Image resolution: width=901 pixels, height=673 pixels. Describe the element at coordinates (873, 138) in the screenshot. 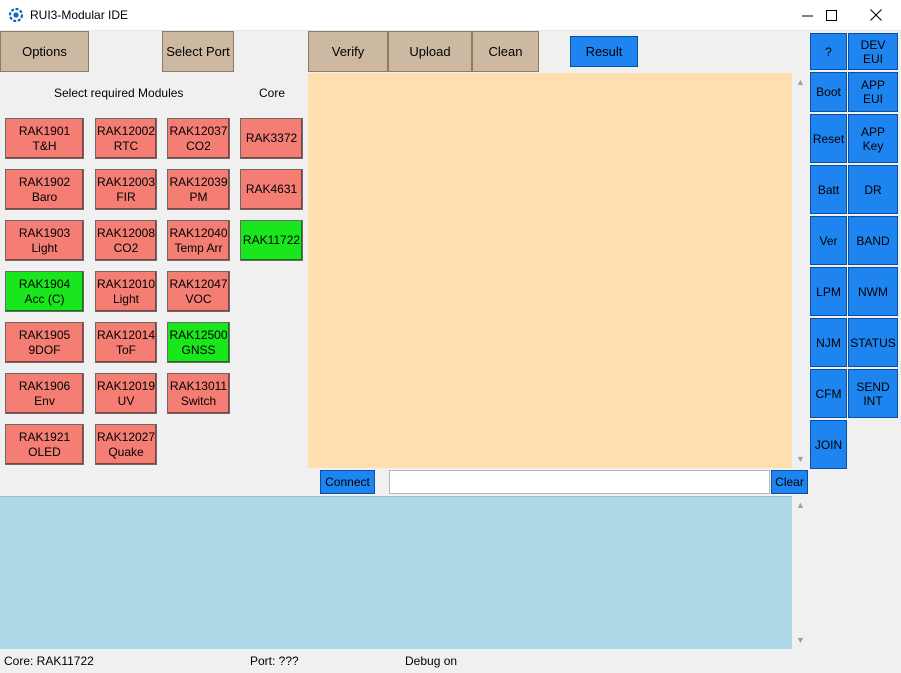

I see `at-command-button: APP Key` at that location.